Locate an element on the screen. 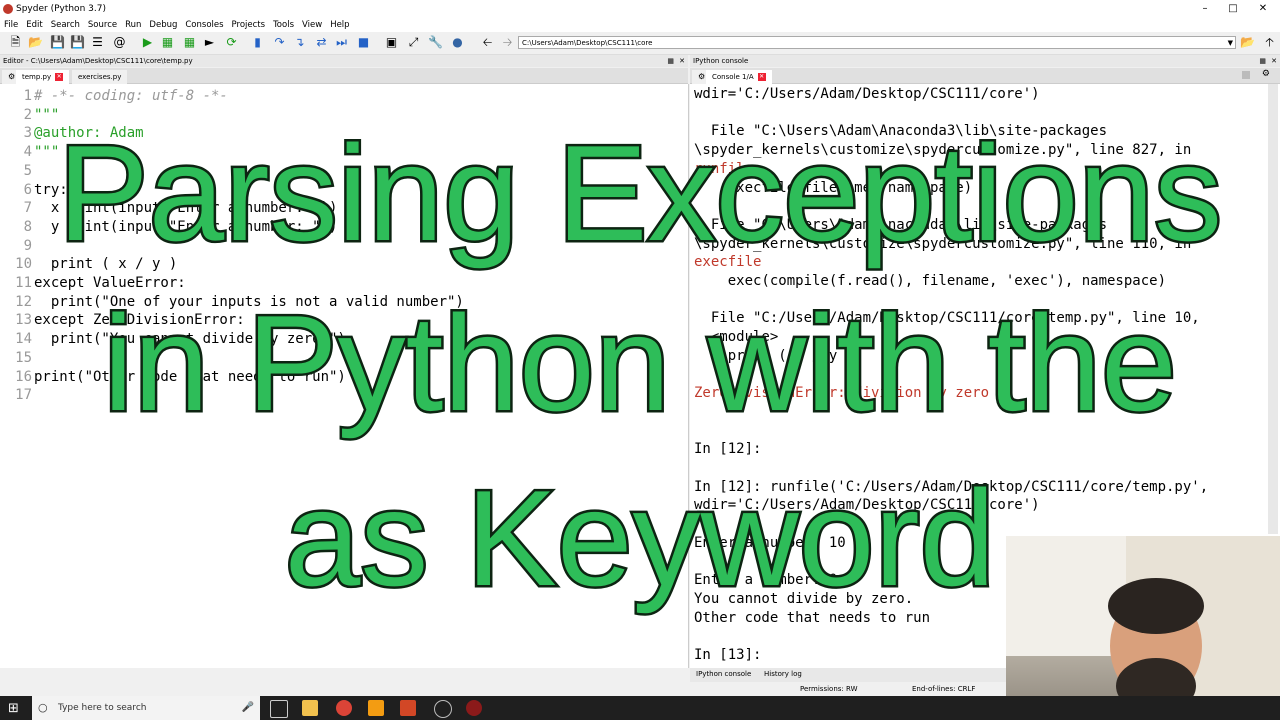 This screenshot has height=720, width=1280. menu-run: Run is located at coordinates (133, 25).